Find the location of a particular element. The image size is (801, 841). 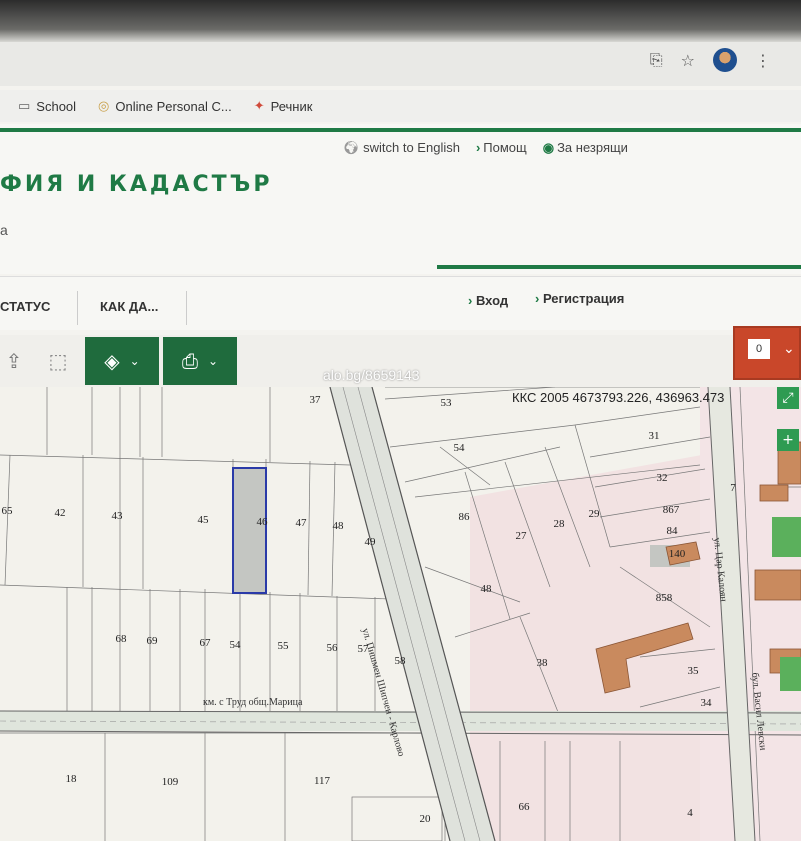

star-icon: ☆ is located at coordinates (688, 60).